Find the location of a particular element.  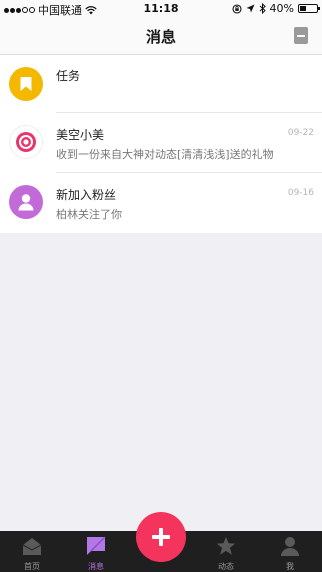

new-fans-avatar is located at coordinates (26, 202).